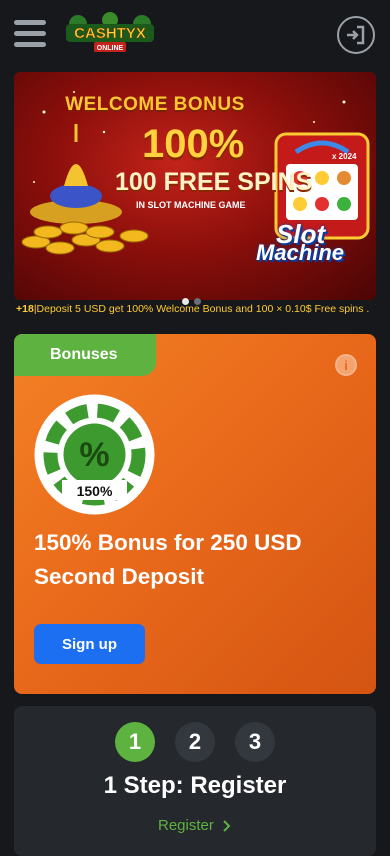  Describe the element at coordinates (300, 252) in the screenshot. I see `banner-game-word2: Machine` at that location.